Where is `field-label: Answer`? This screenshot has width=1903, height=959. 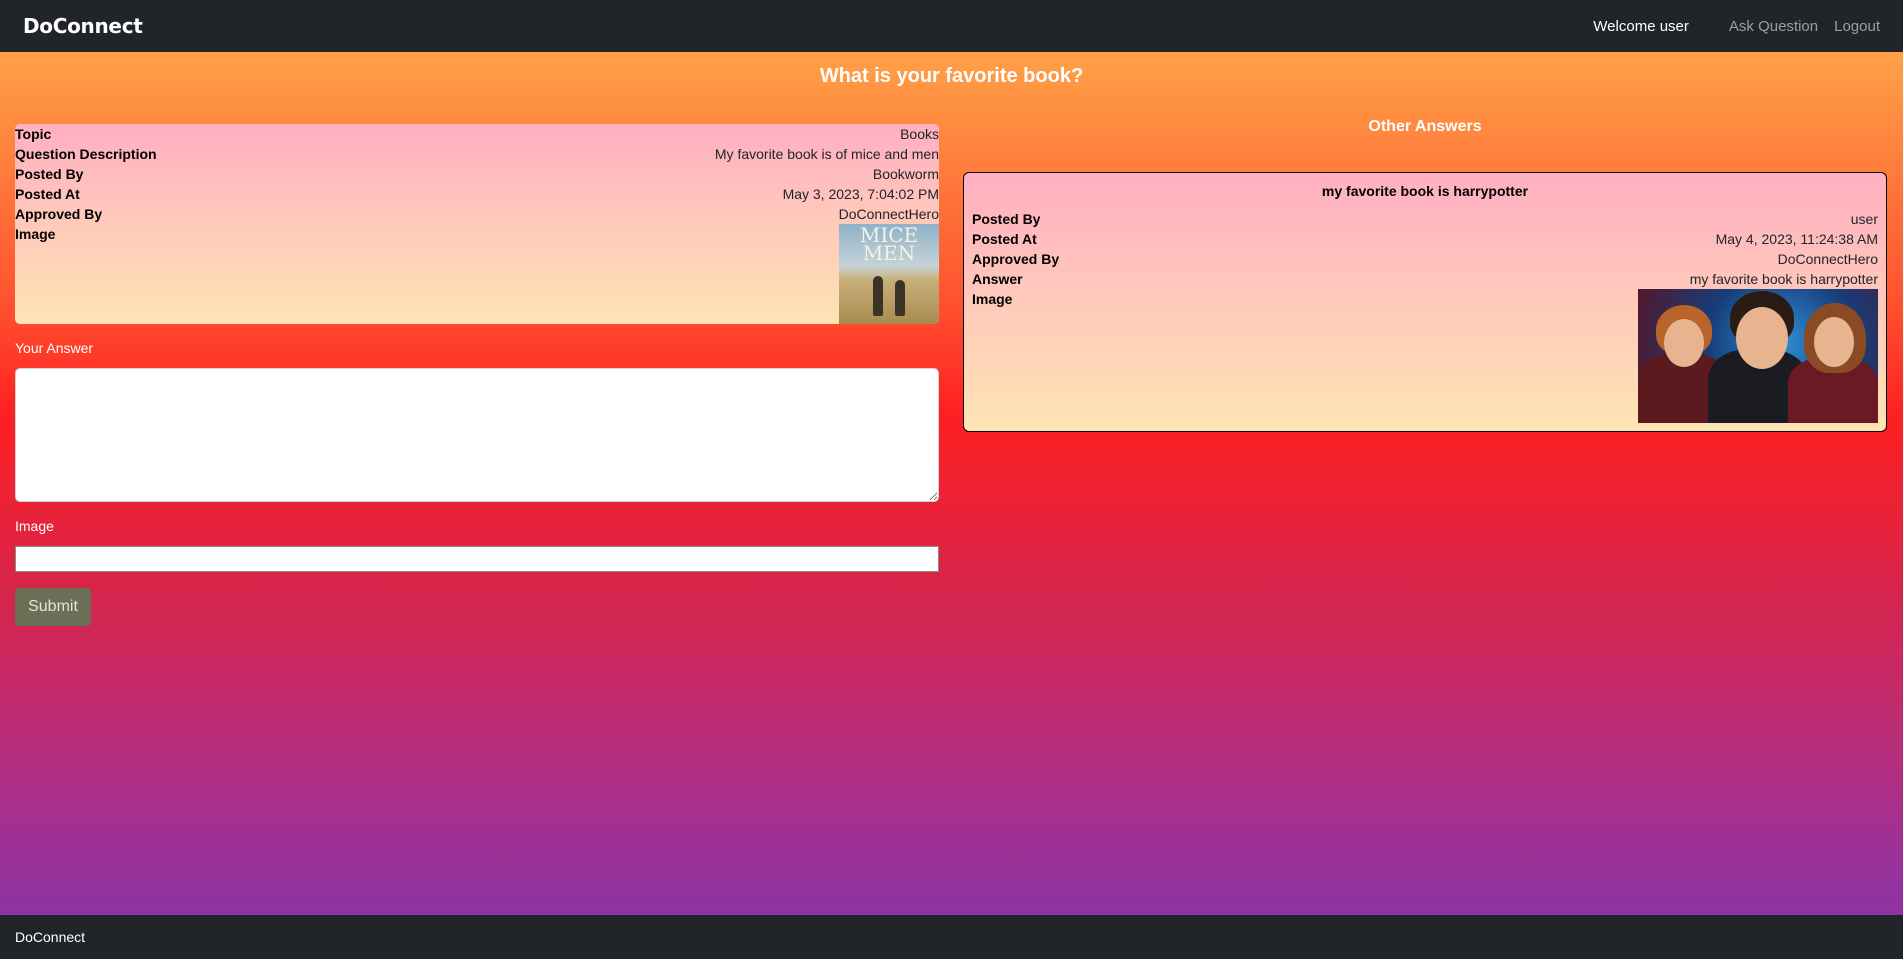 field-label: Answer is located at coordinates (997, 279).